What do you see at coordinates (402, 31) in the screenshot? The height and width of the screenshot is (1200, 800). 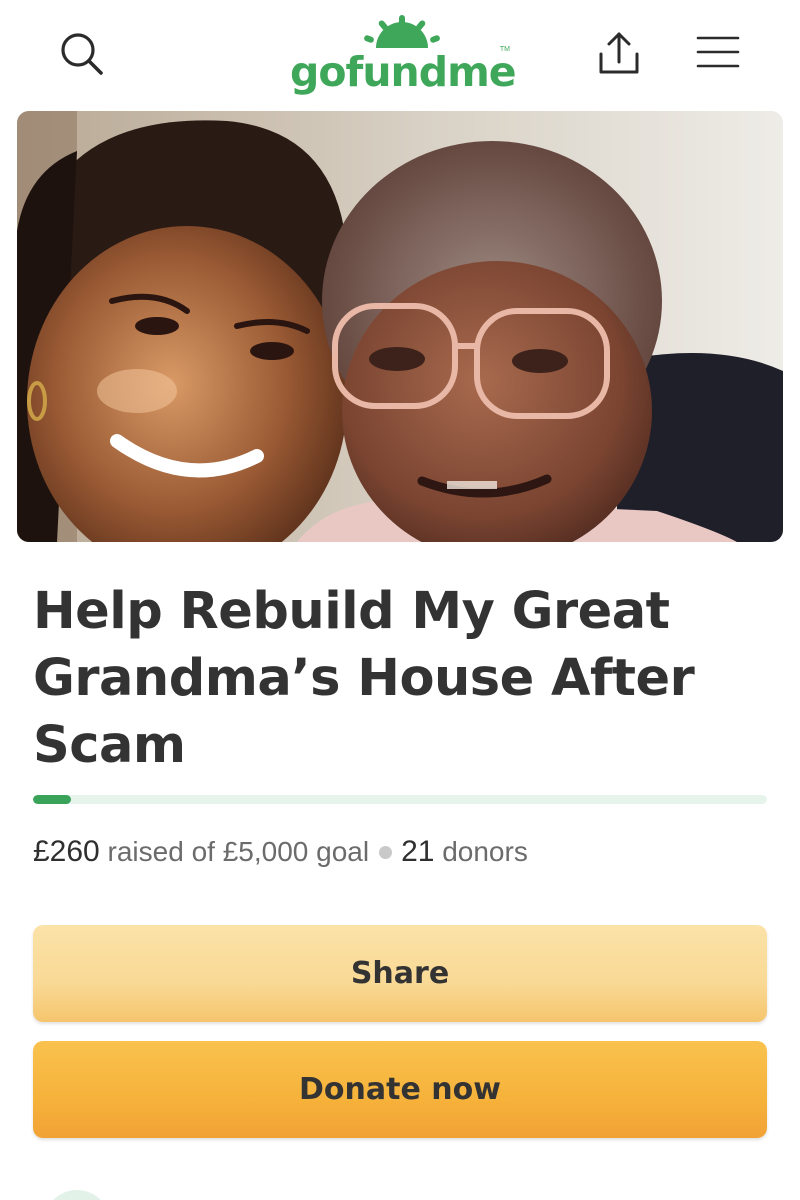 I see `logo-sun-rays-icon` at bounding box center [402, 31].